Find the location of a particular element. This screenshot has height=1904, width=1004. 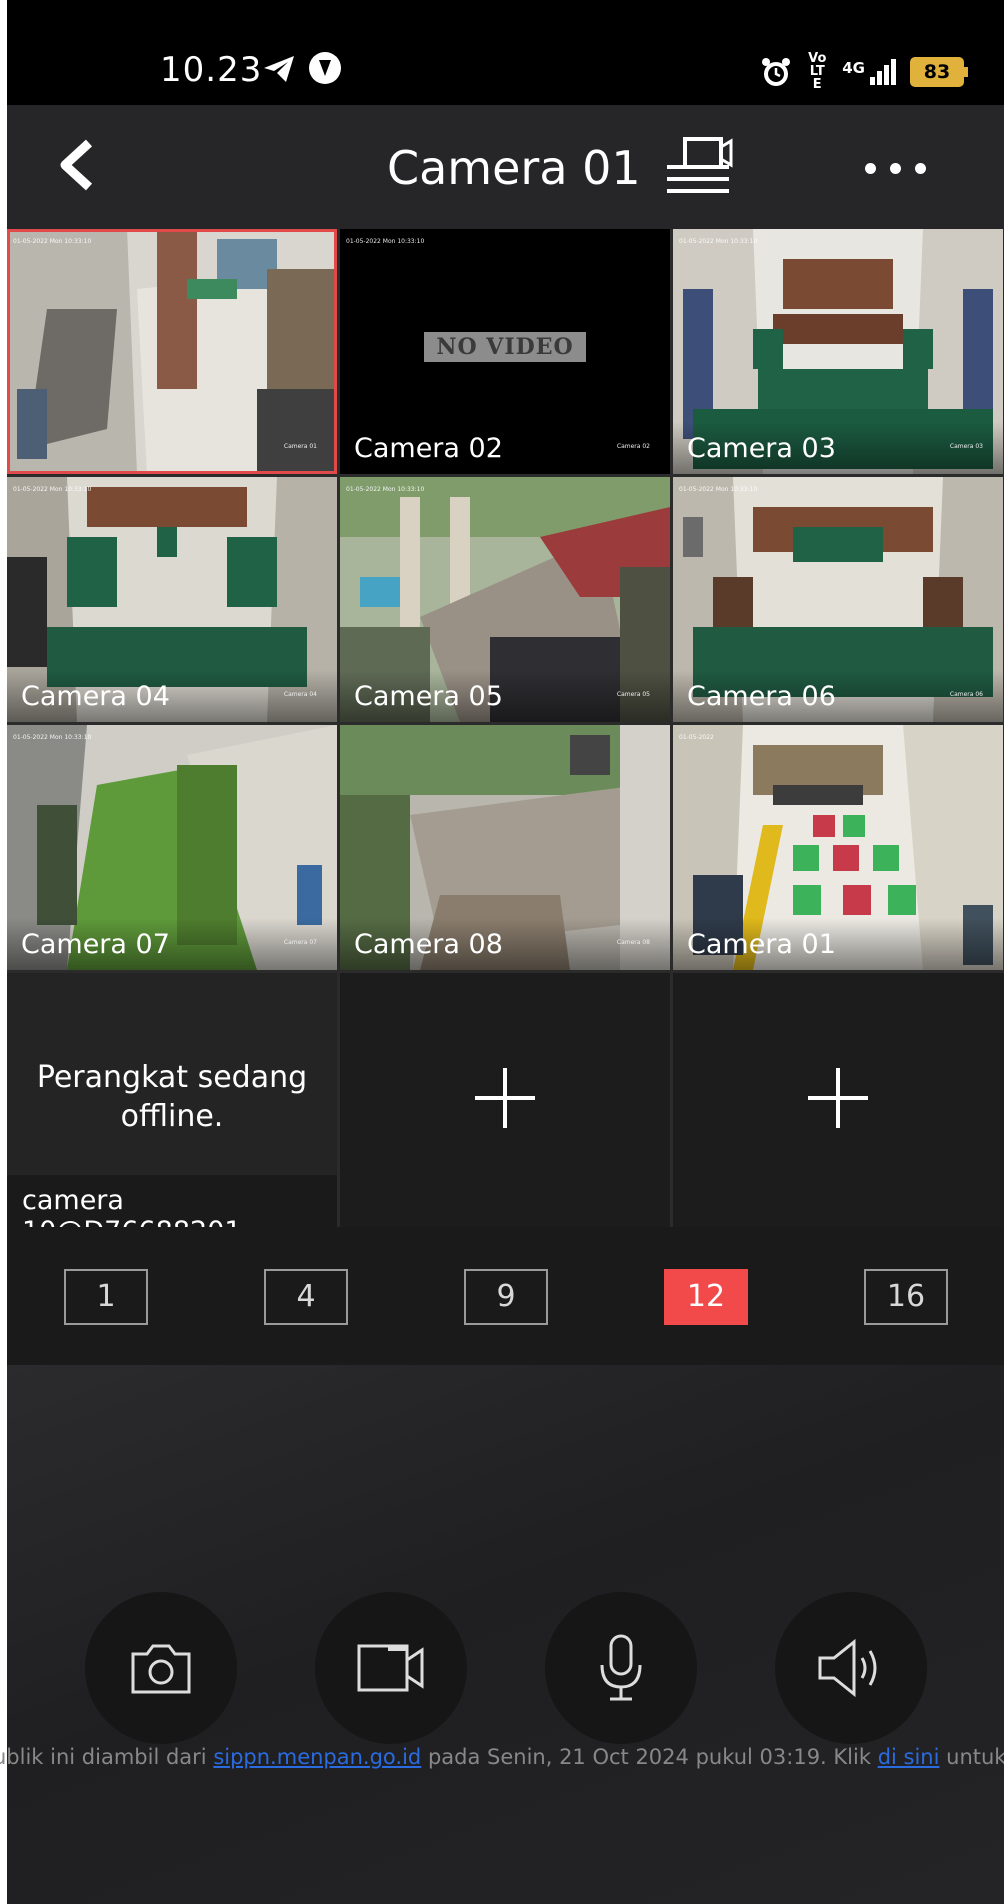

app-header: Camera 01 is located at coordinates (505, 167).